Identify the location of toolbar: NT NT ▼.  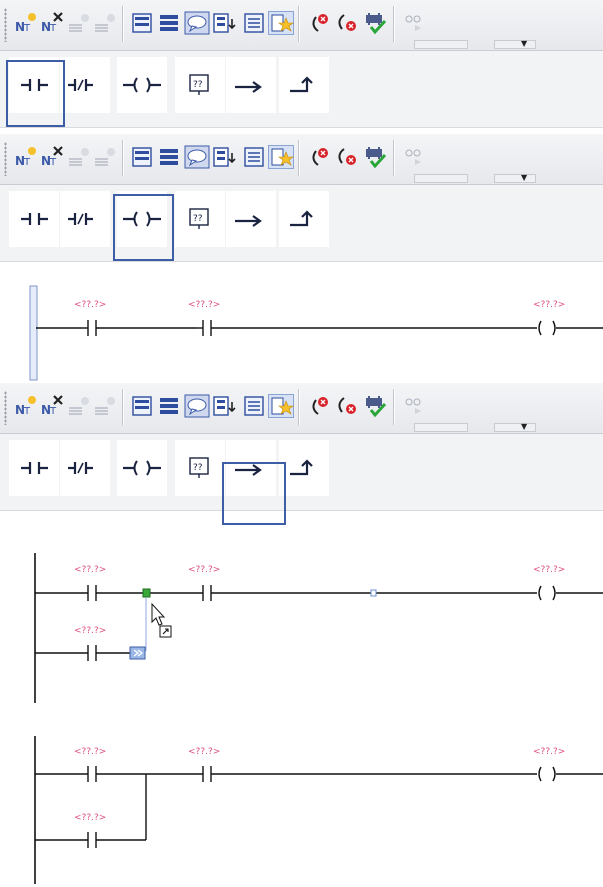
(301, 408).